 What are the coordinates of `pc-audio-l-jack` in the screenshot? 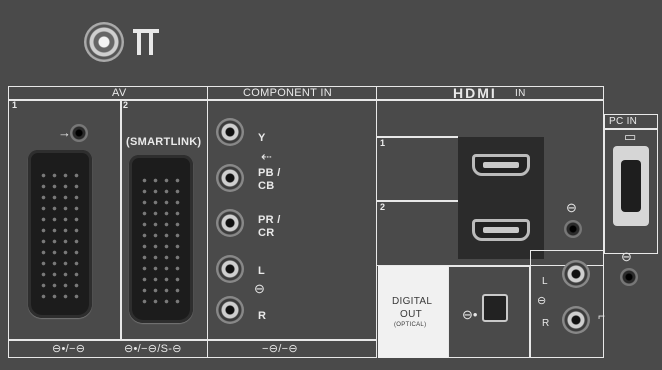 It's located at (576, 274).